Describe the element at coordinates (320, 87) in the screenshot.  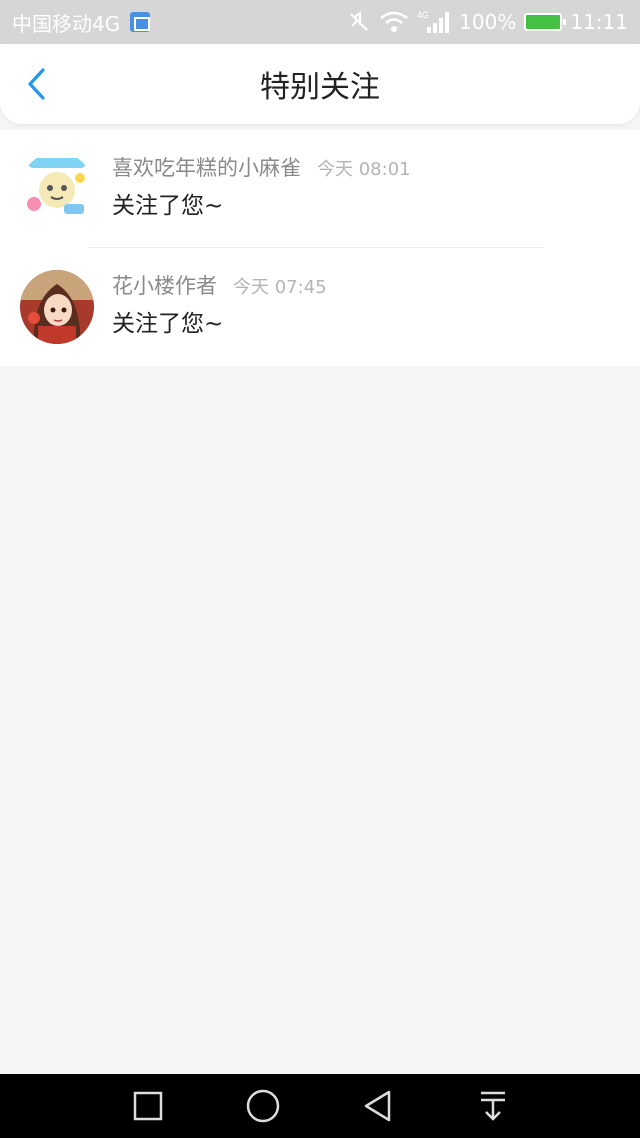
I see `page-title: 特别关注` at that location.